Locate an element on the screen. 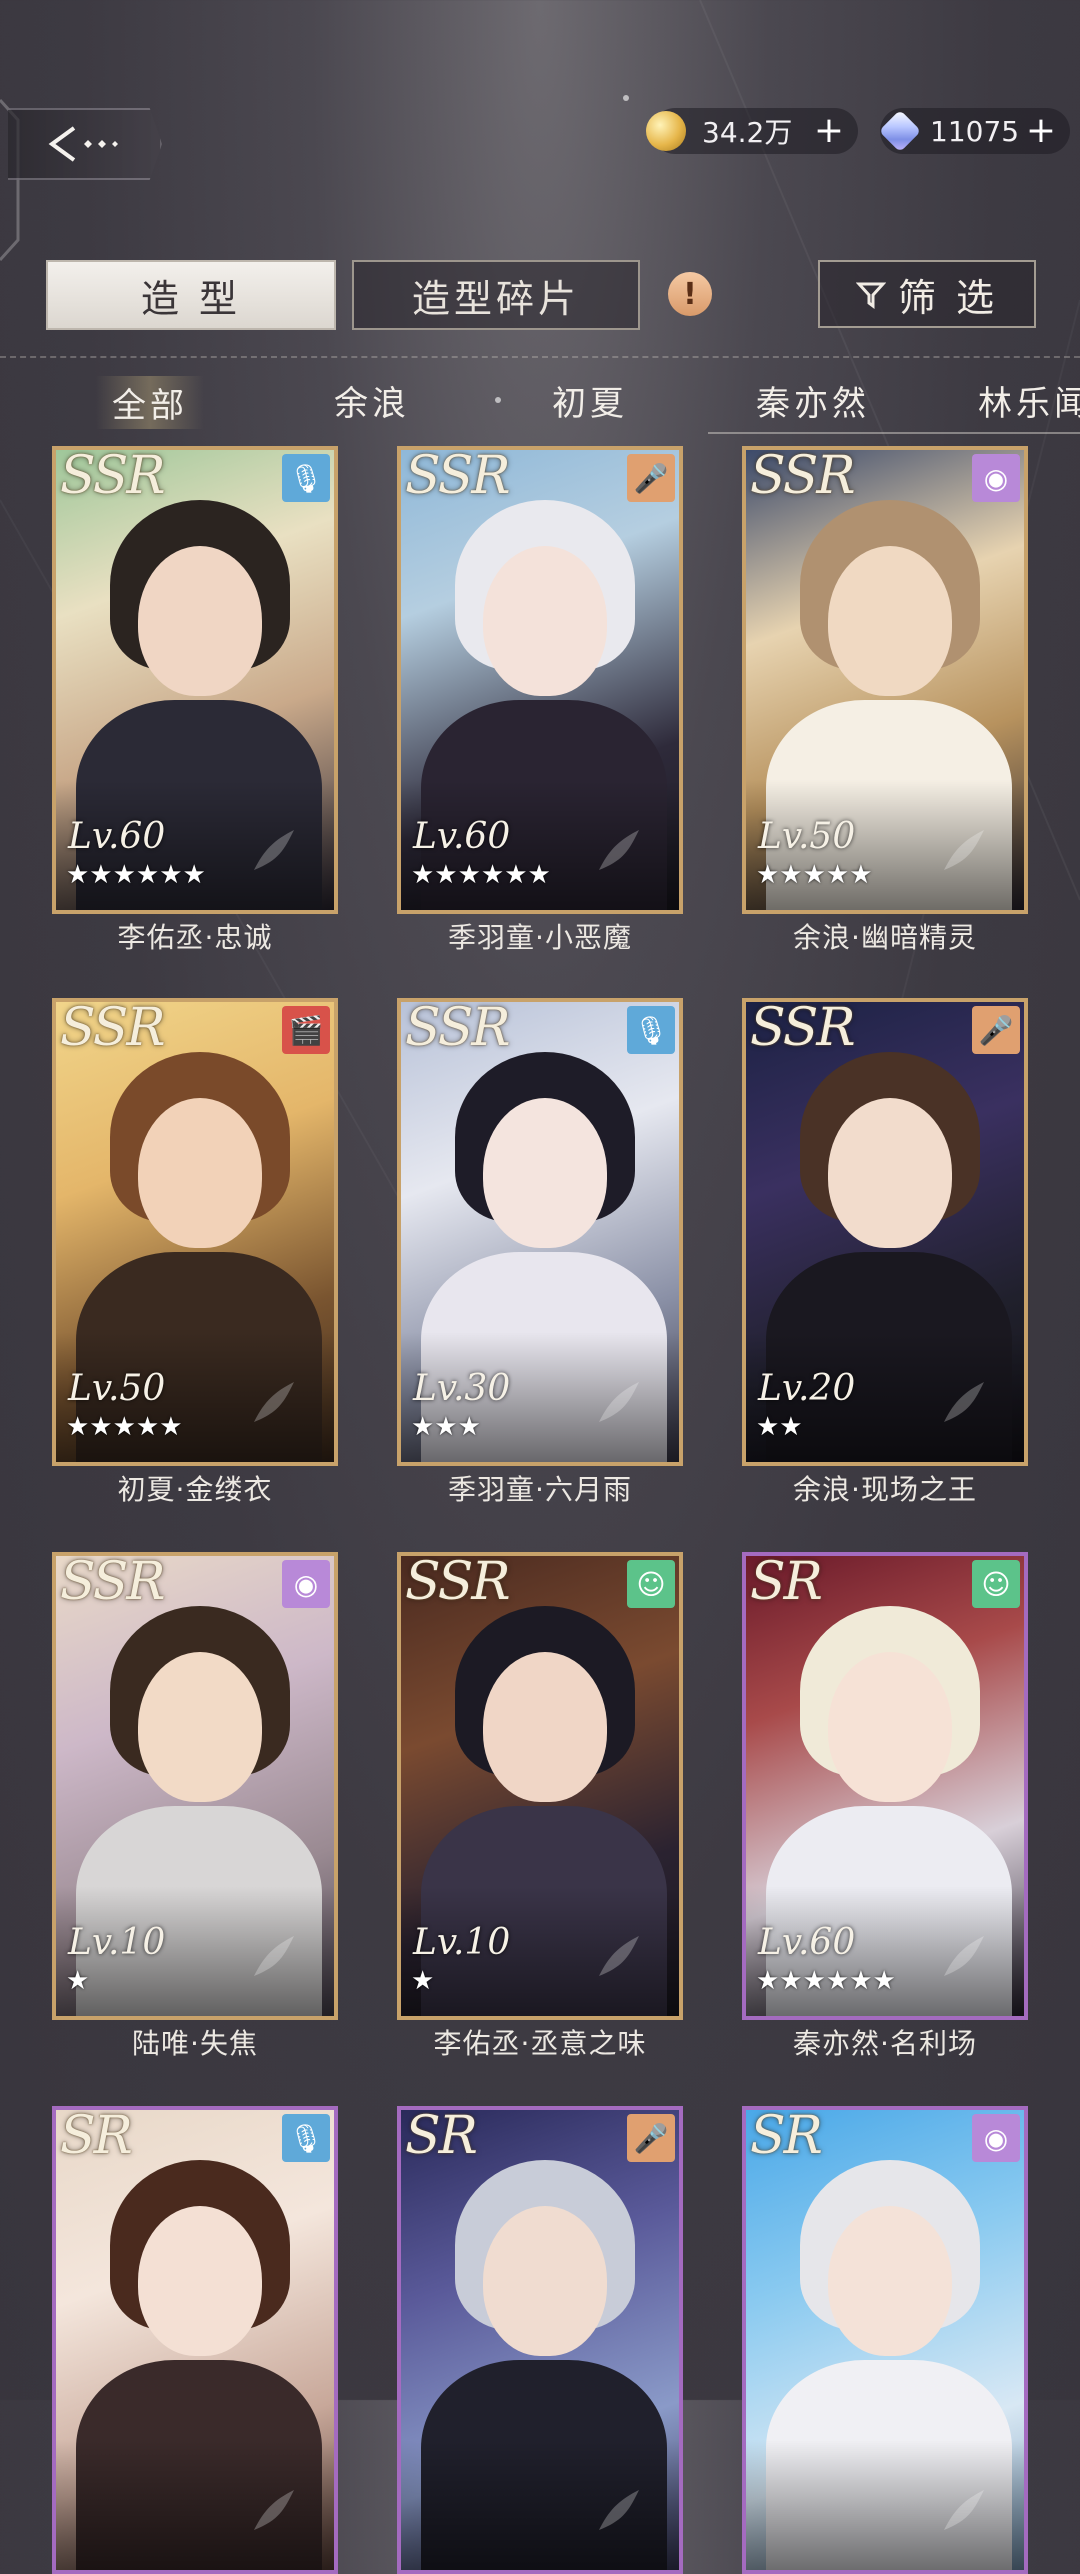  style-card: SSR ◉ Lv.10 ★ is located at coordinates (195, 1786).